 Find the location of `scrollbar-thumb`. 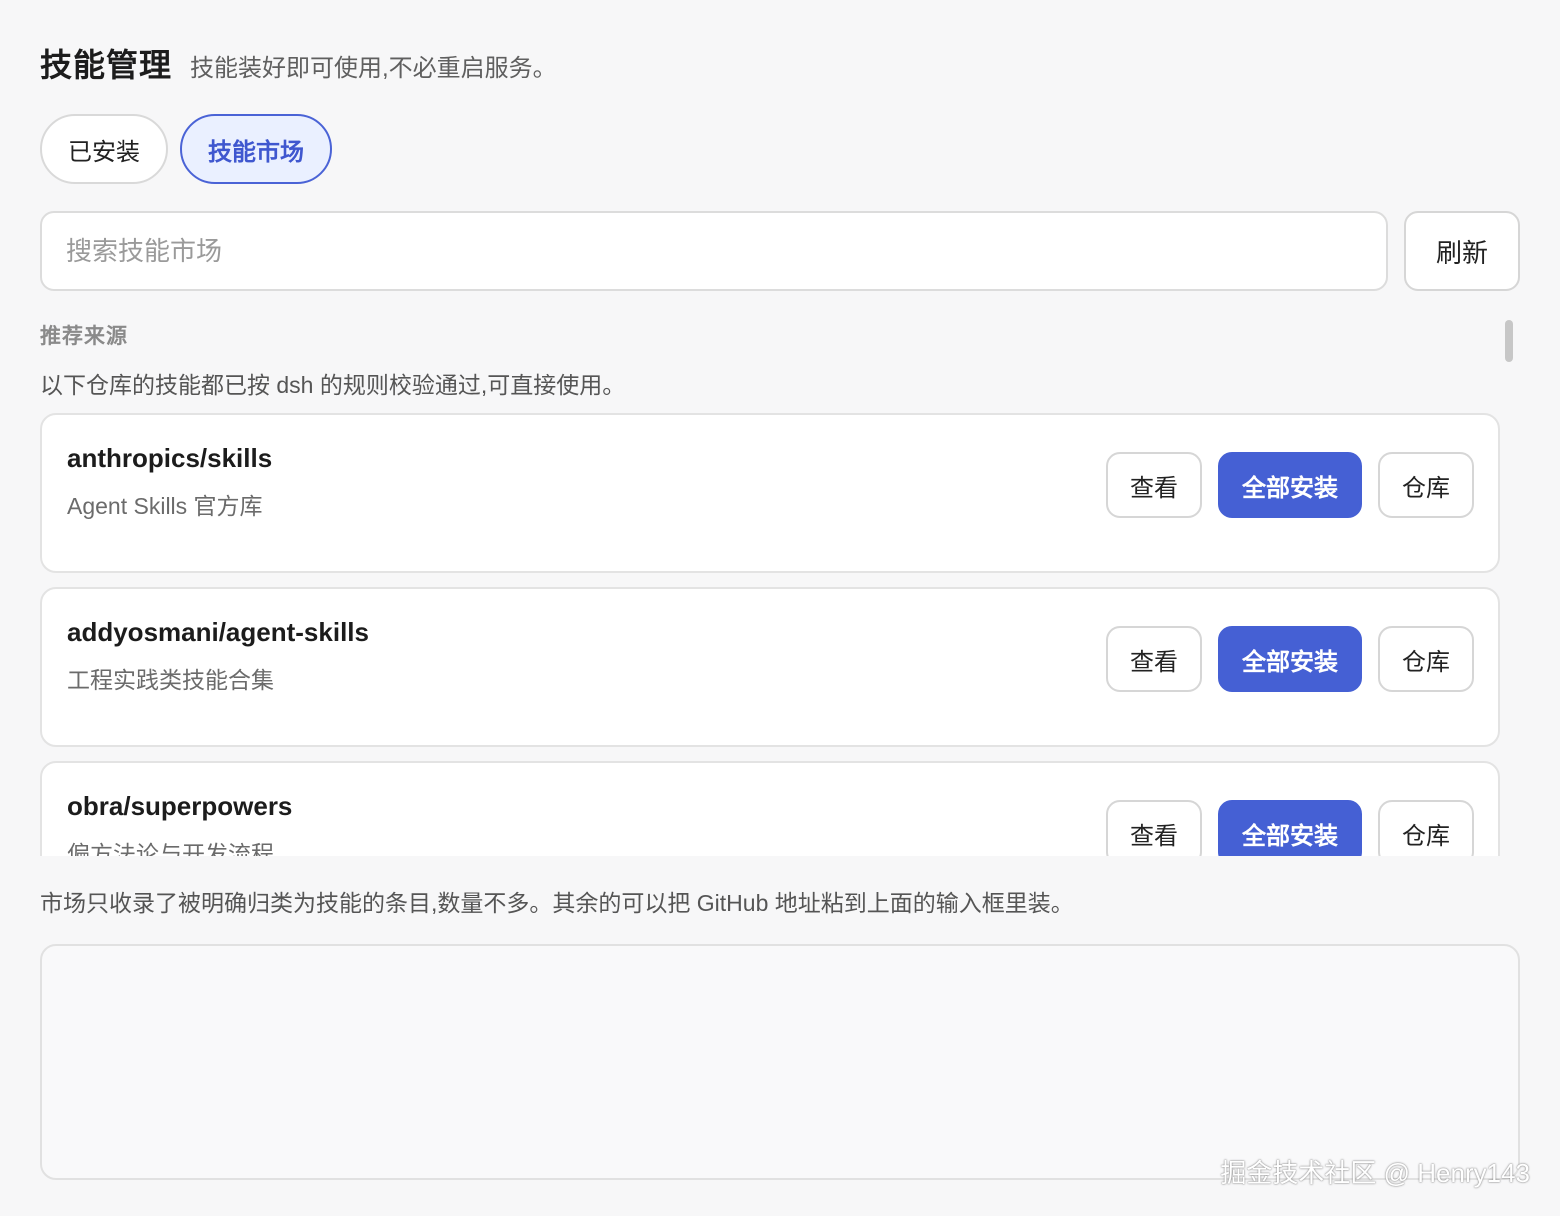

scrollbar-thumb is located at coordinates (1509, 341).